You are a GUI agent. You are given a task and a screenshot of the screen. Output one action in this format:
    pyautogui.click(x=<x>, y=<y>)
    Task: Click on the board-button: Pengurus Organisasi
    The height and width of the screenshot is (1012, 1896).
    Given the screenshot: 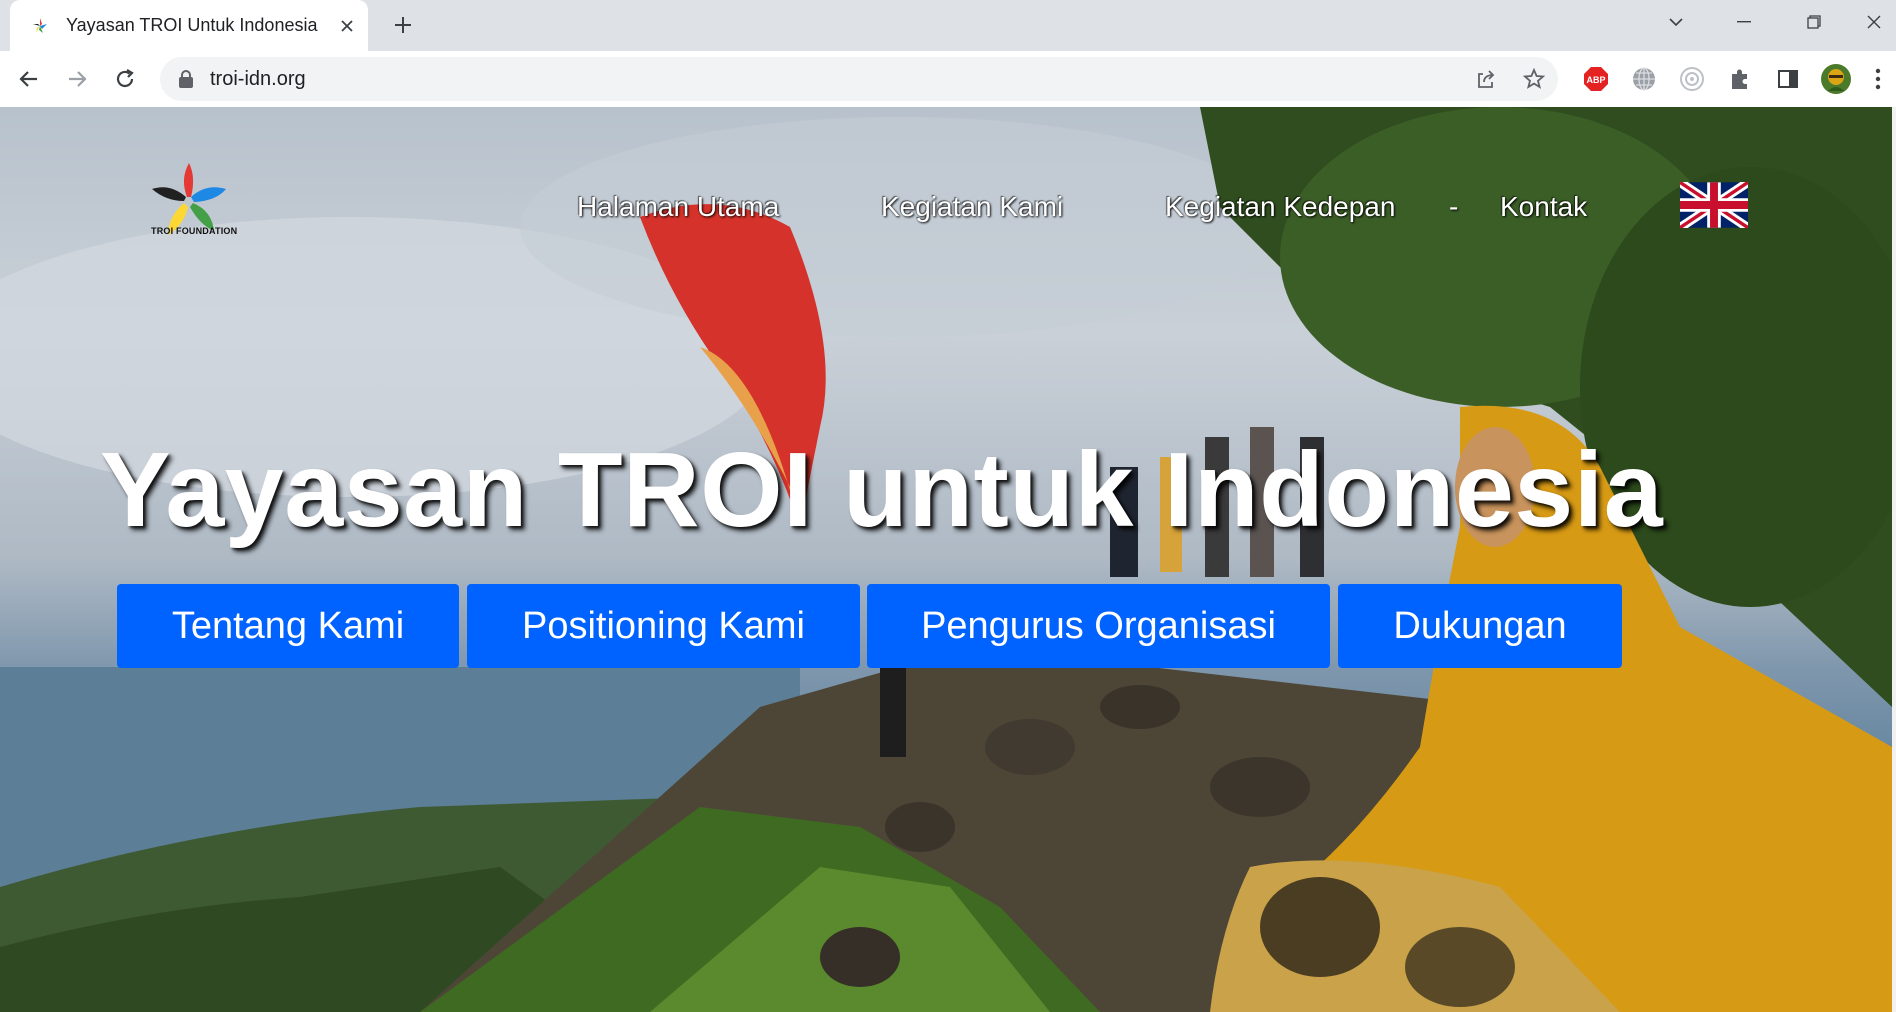 What is the action you would take?
    pyautogui.click(x=1098, y=626)
    